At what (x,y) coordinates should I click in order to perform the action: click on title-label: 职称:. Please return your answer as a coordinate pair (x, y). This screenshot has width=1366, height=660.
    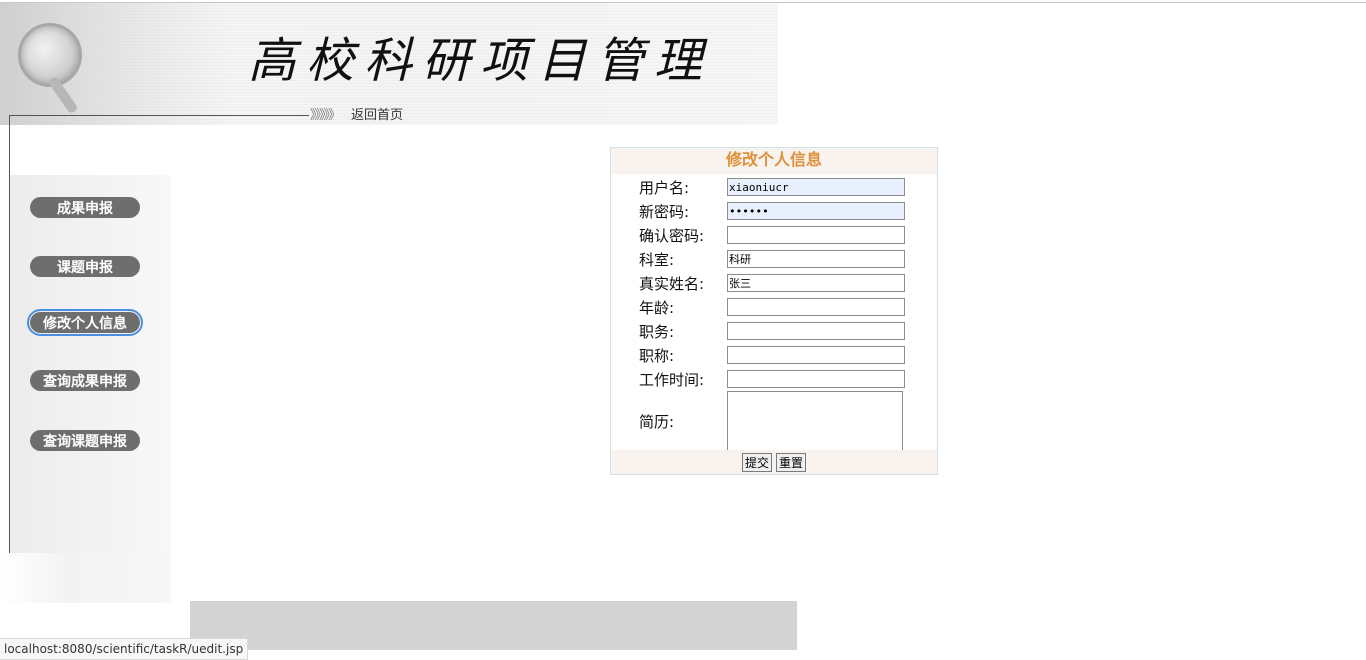
    Looking at the image, I should click on (657, 355).